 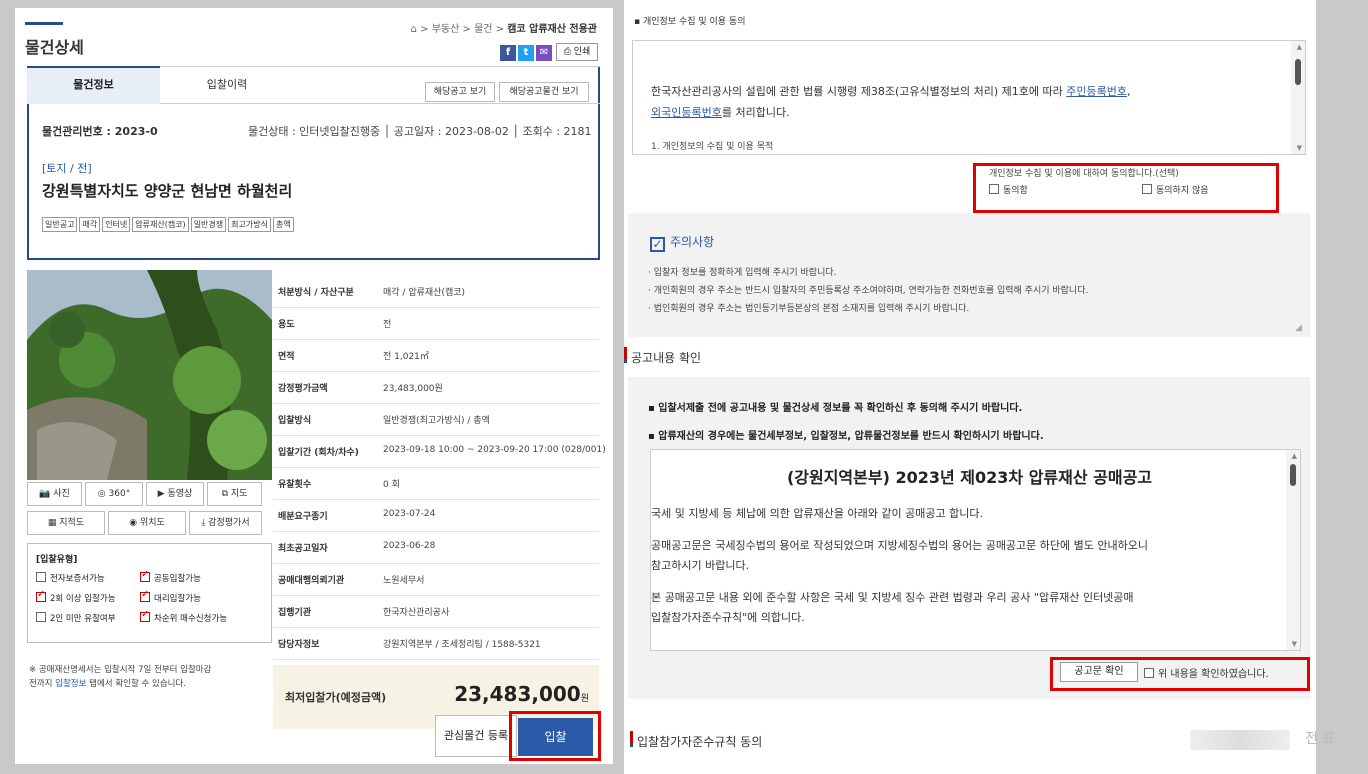 What do you see at coordinates (686, 112) in the screenshot?
I see `foreigner-number-link: 외국인등록번호` at bounding box center [686, 112].